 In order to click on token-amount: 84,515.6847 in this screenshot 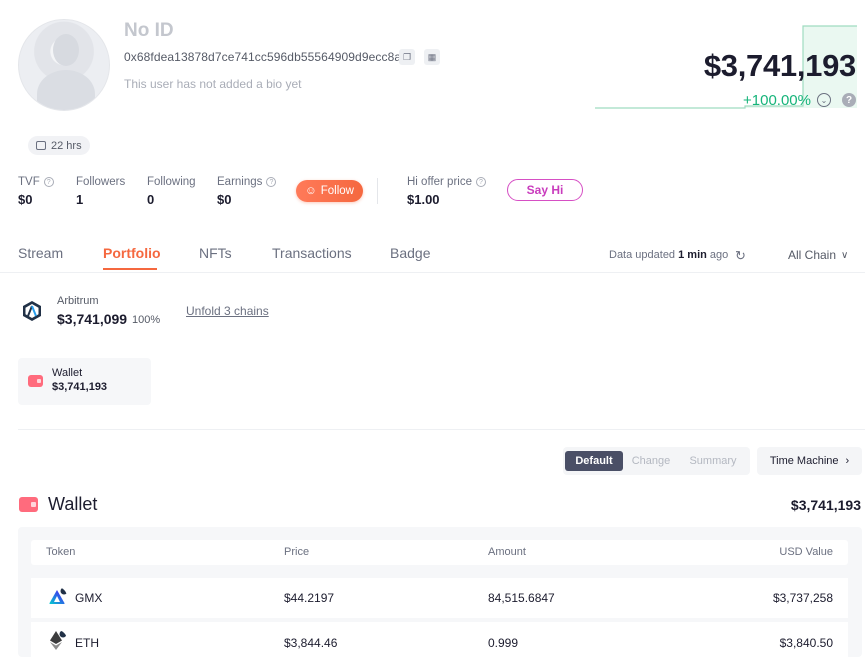, I will do `click(521, 598)`.